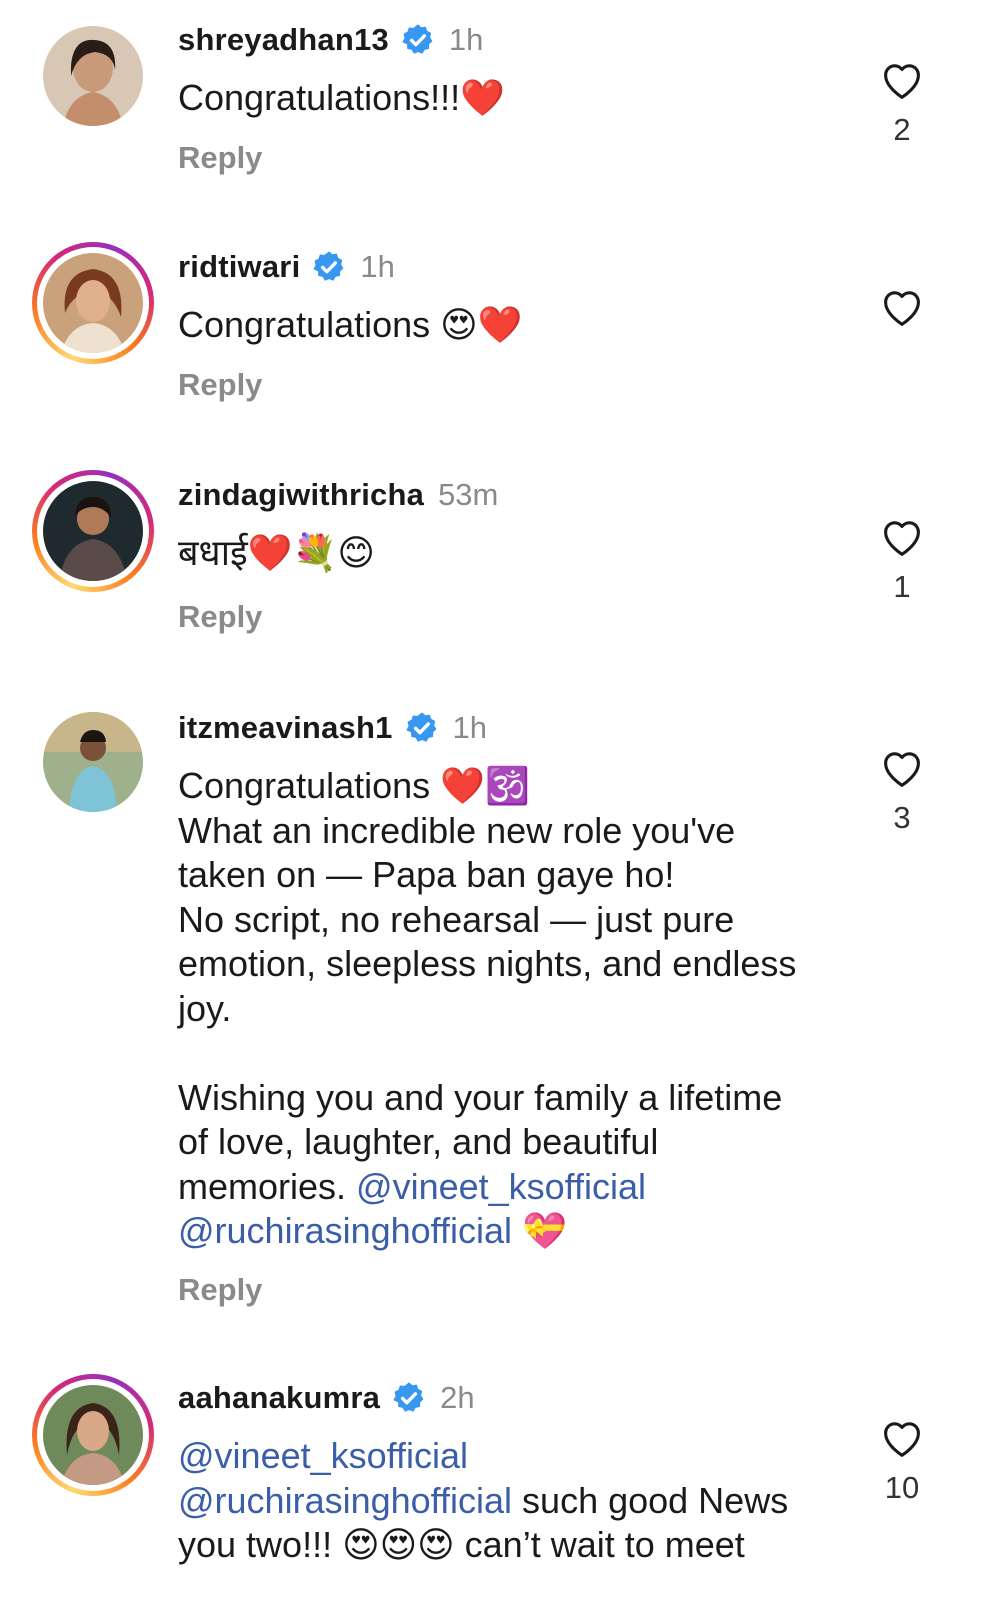  What do you see at coordinates (902, 129) in the screenshot?
I see `like-count: 2` at bounding box center [902, 129].